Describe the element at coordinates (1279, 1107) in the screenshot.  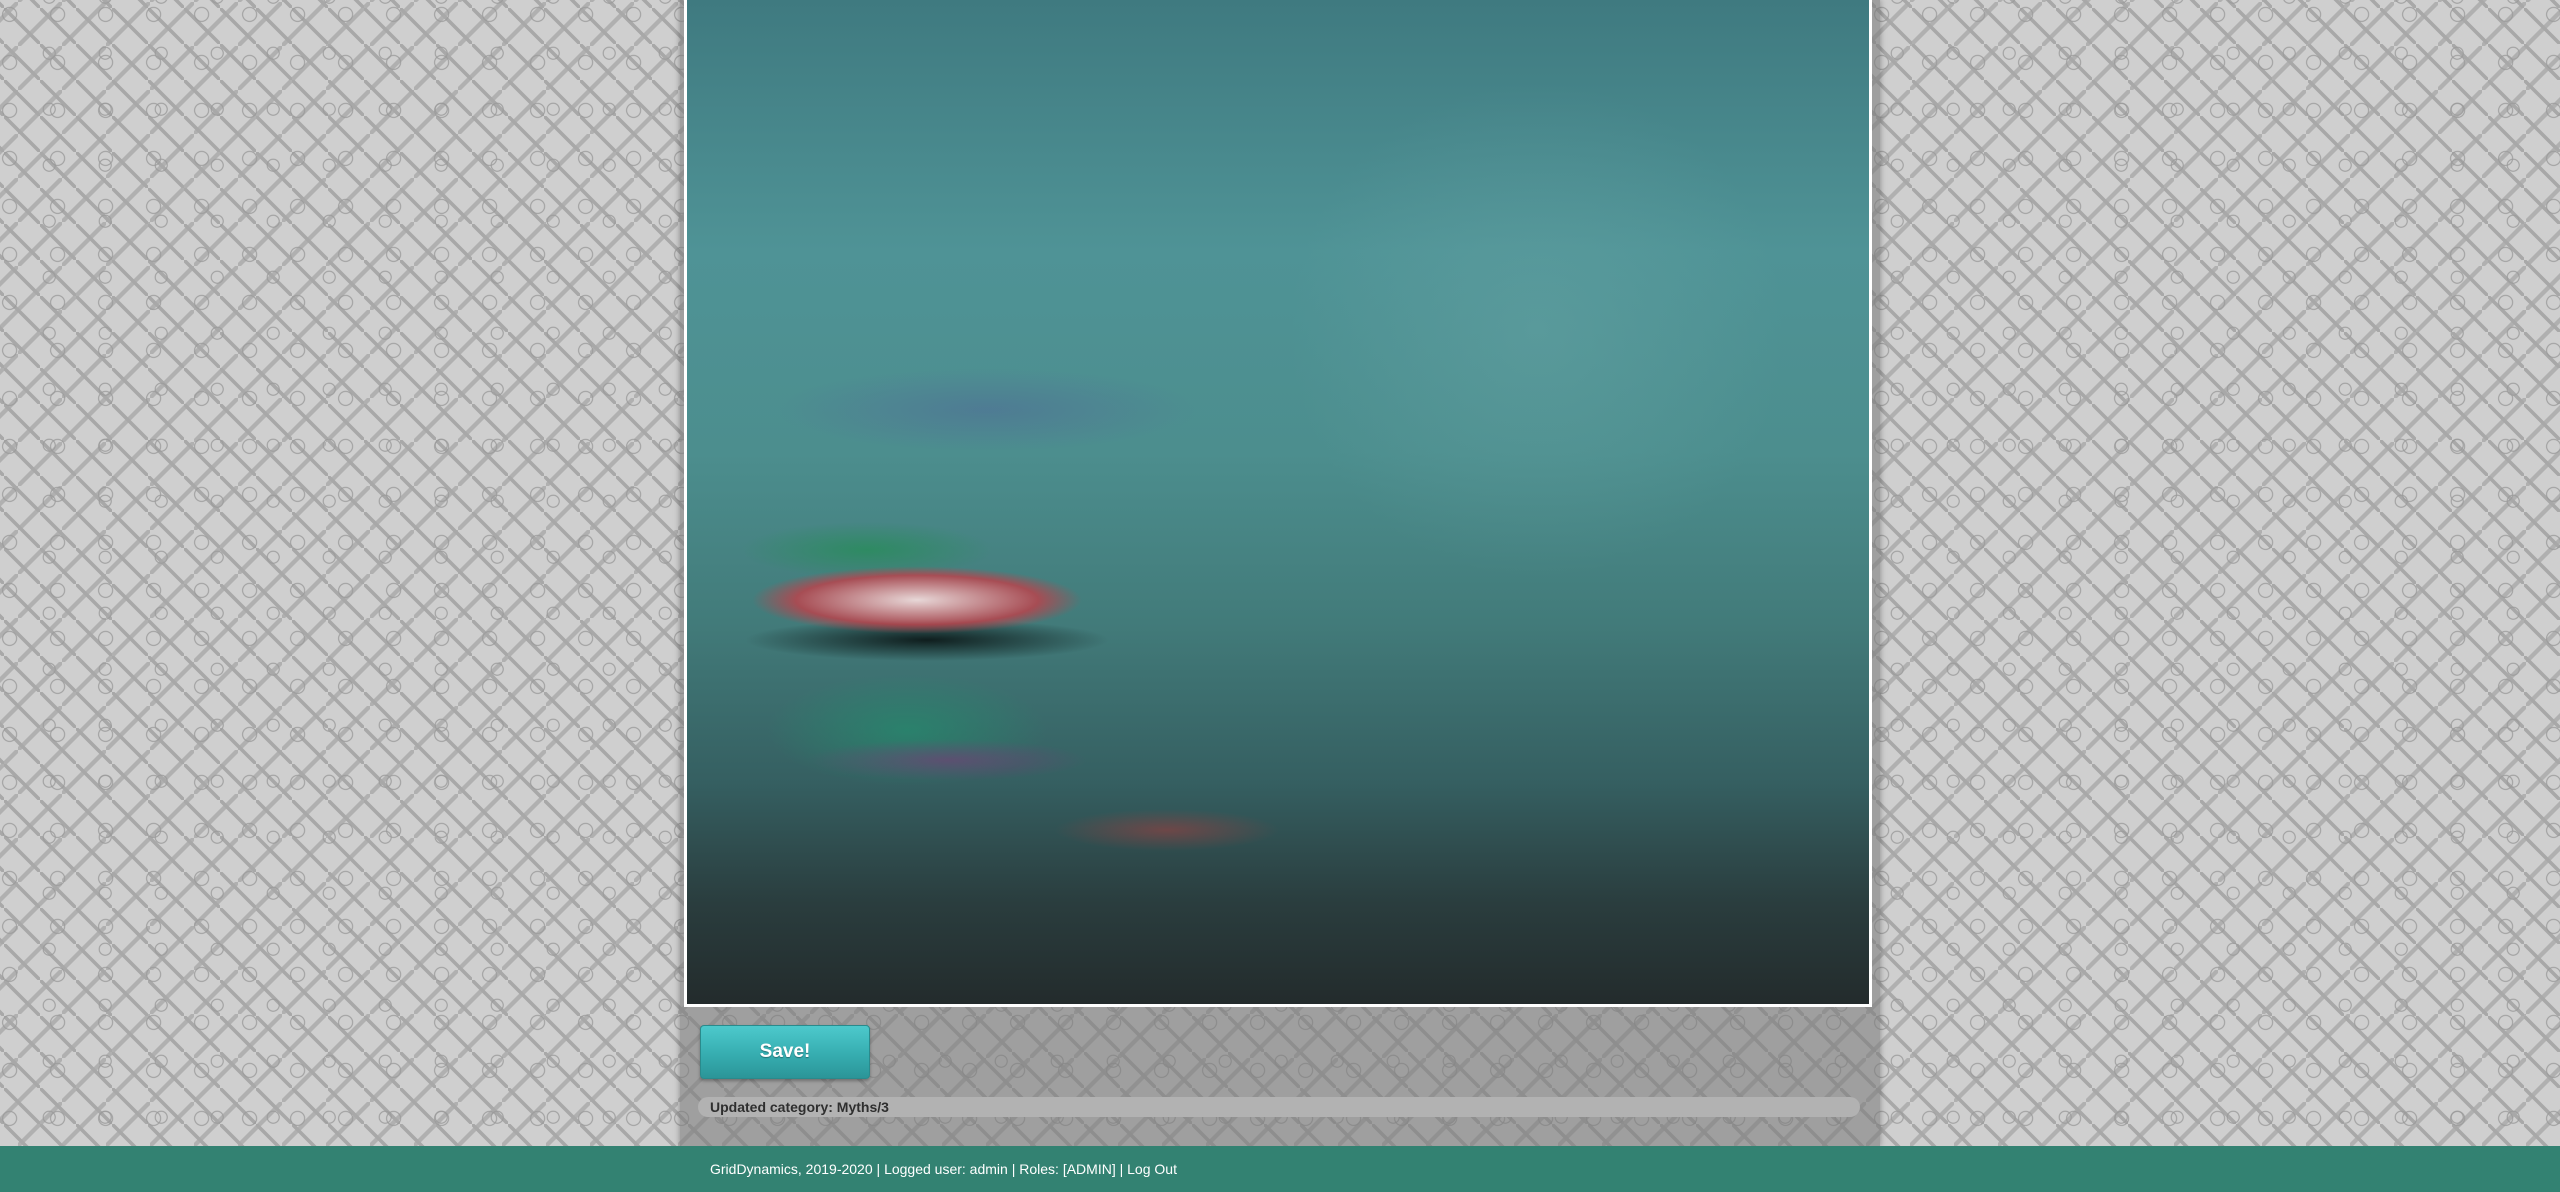
I see `status-message: Updated category: Myths/3` at that location.